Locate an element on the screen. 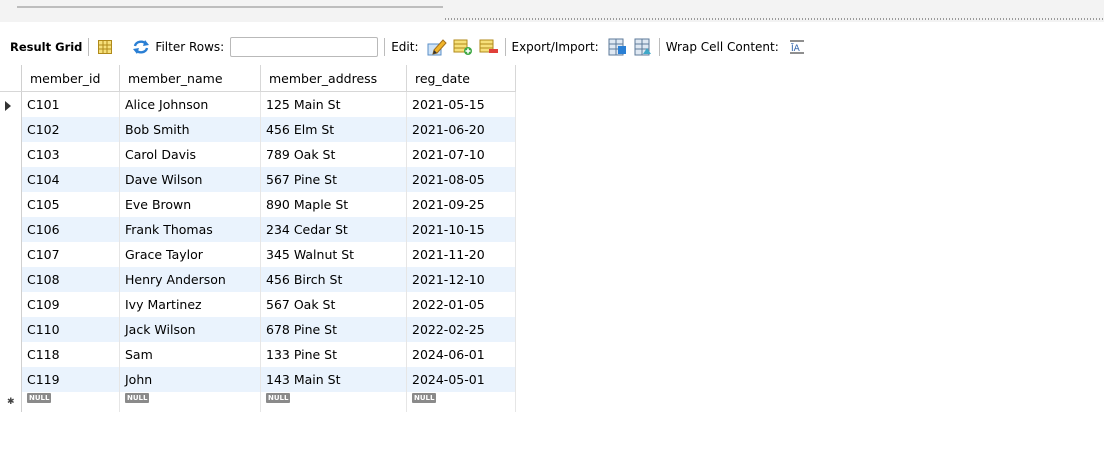 This screenshot has width=1104, height=453. table-cell: C105 is located at coordinates (70, 204).